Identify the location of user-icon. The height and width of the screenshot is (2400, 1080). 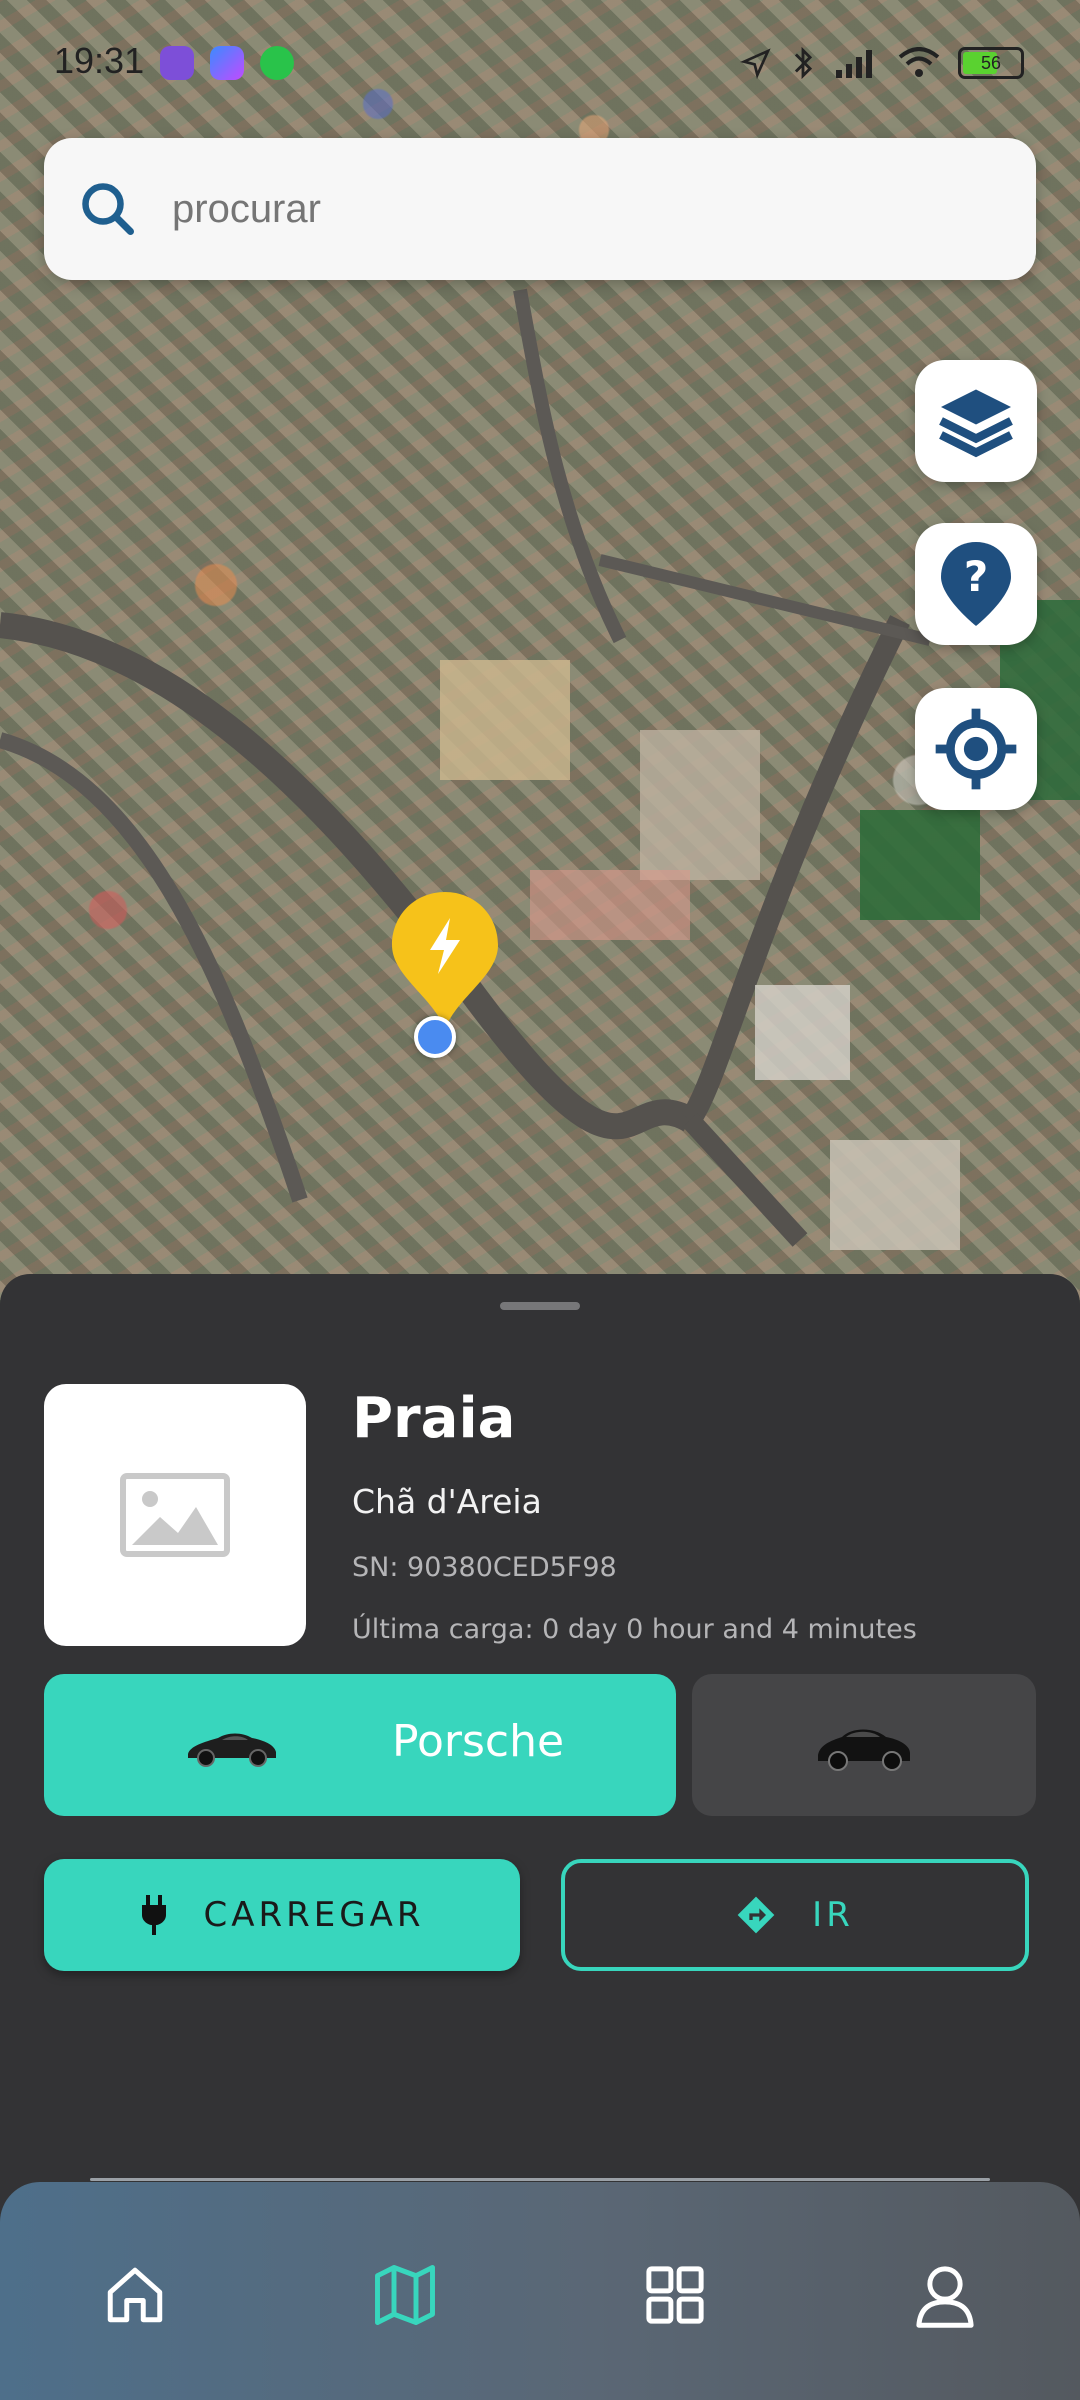
(945, 2297).